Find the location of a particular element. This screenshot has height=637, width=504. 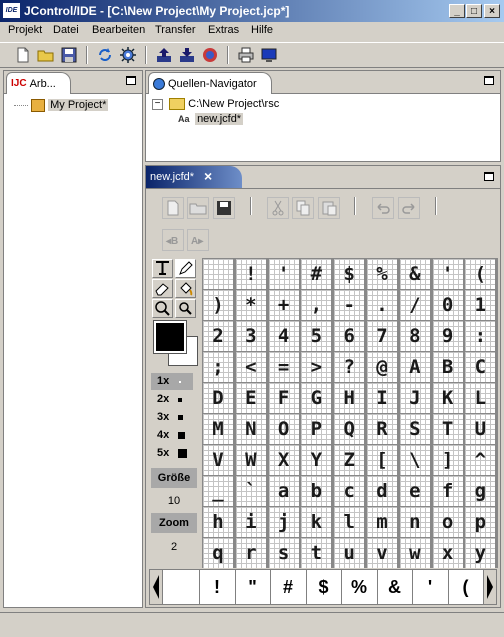

glyph-cell: ; is located at coordinates (218, 367).